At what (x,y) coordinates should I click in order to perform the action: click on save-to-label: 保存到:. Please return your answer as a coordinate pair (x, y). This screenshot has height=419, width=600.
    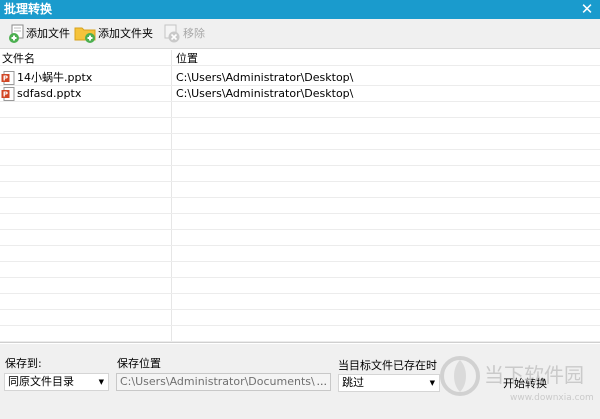
    Looking at the image, I should click on (23, 363).